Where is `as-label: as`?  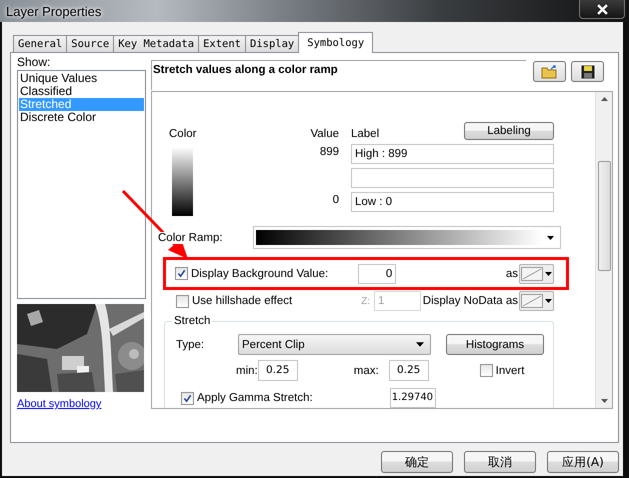 as-label: as is located at coordinates (512, 274).